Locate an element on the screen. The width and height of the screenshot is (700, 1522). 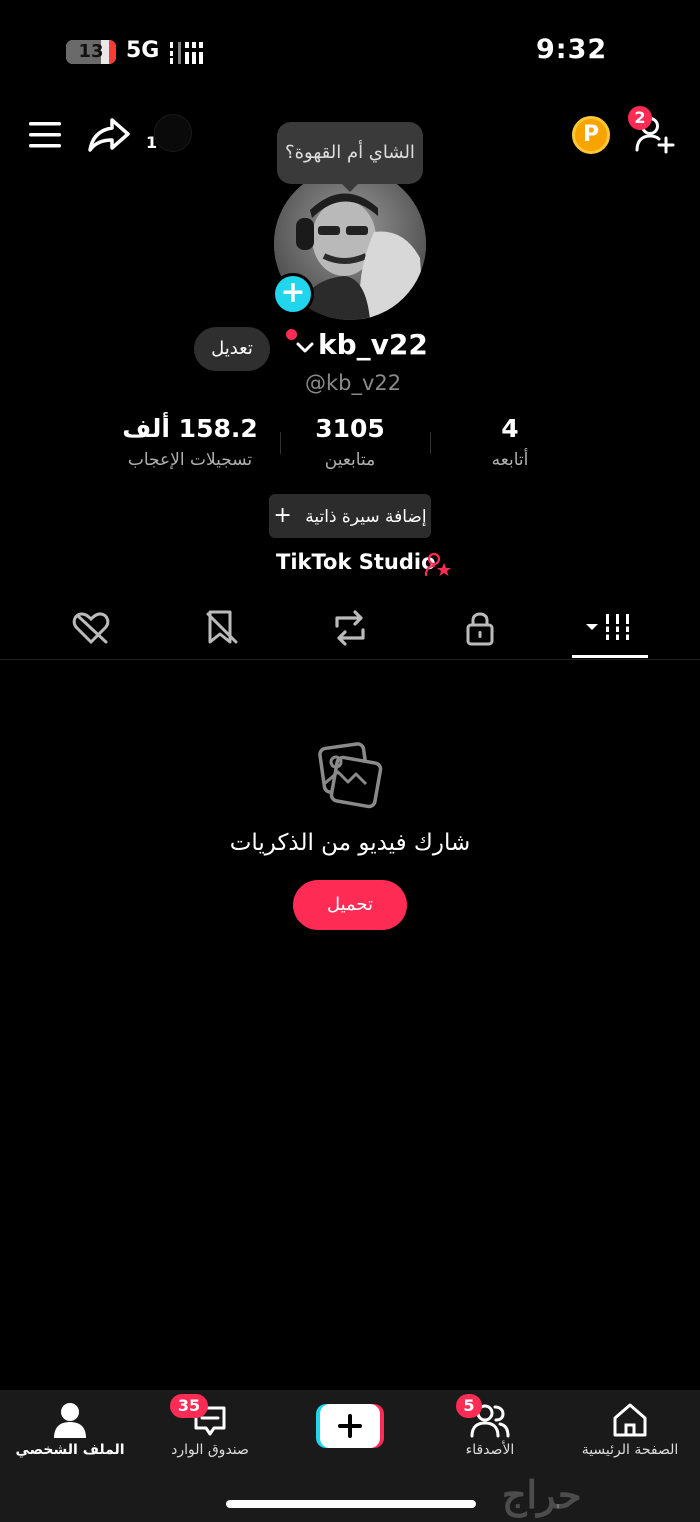
network-type: 5G is located at coordinates (143, 50).